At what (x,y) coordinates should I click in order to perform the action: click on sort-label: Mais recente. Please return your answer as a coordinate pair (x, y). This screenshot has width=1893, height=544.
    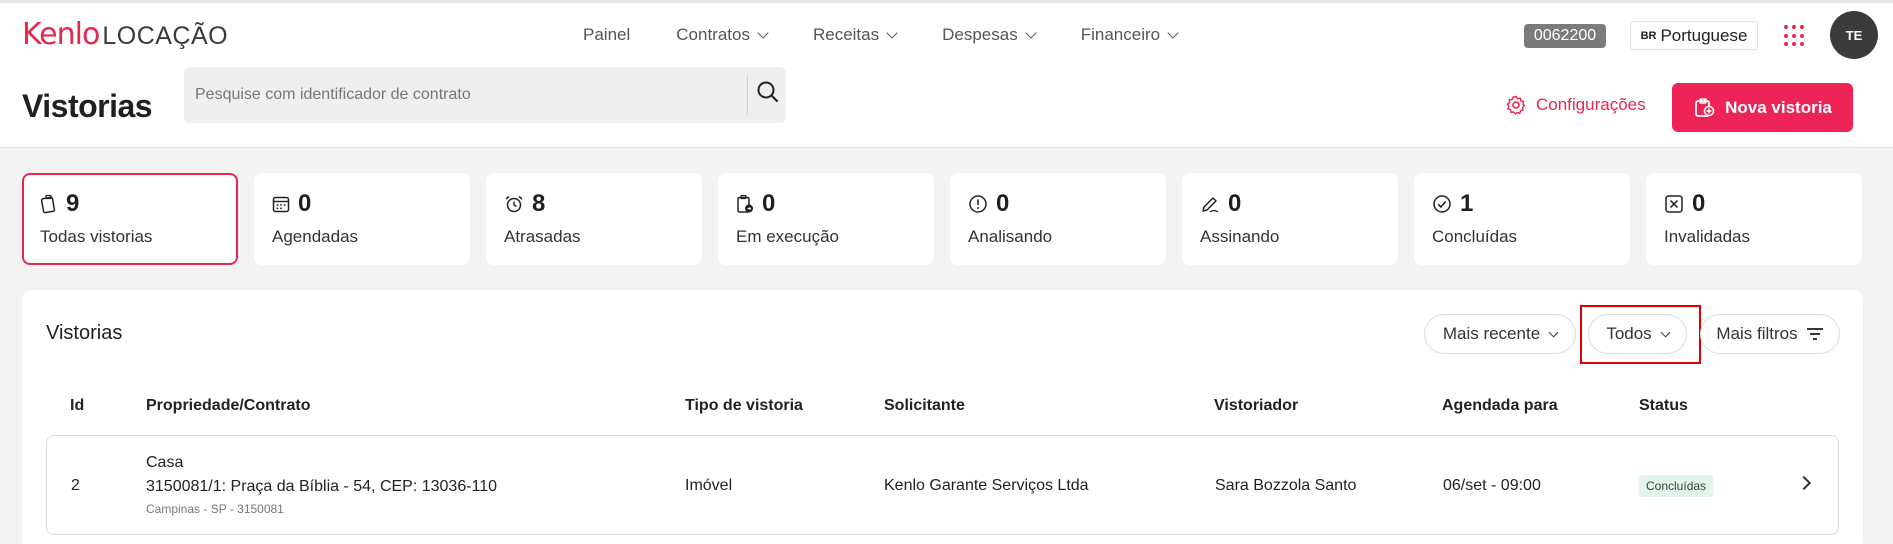
    Looking at the image, I should click on (1491, 333).